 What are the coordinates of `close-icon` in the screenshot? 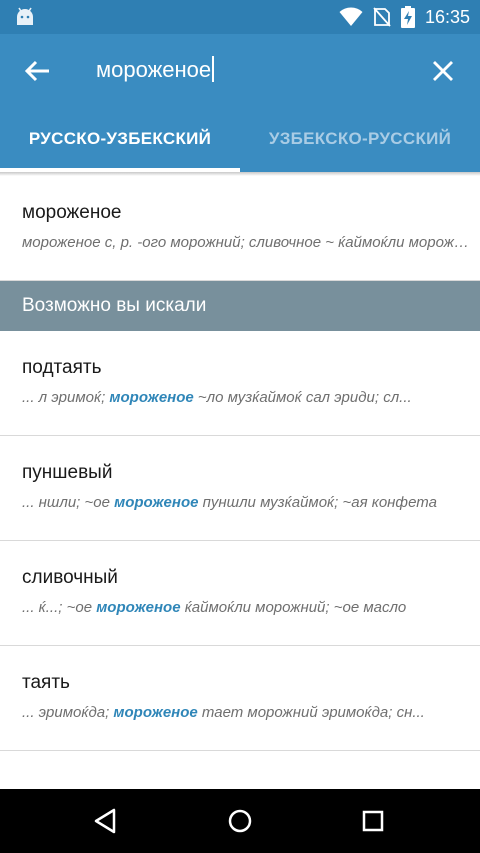 It's located at (443, 71).